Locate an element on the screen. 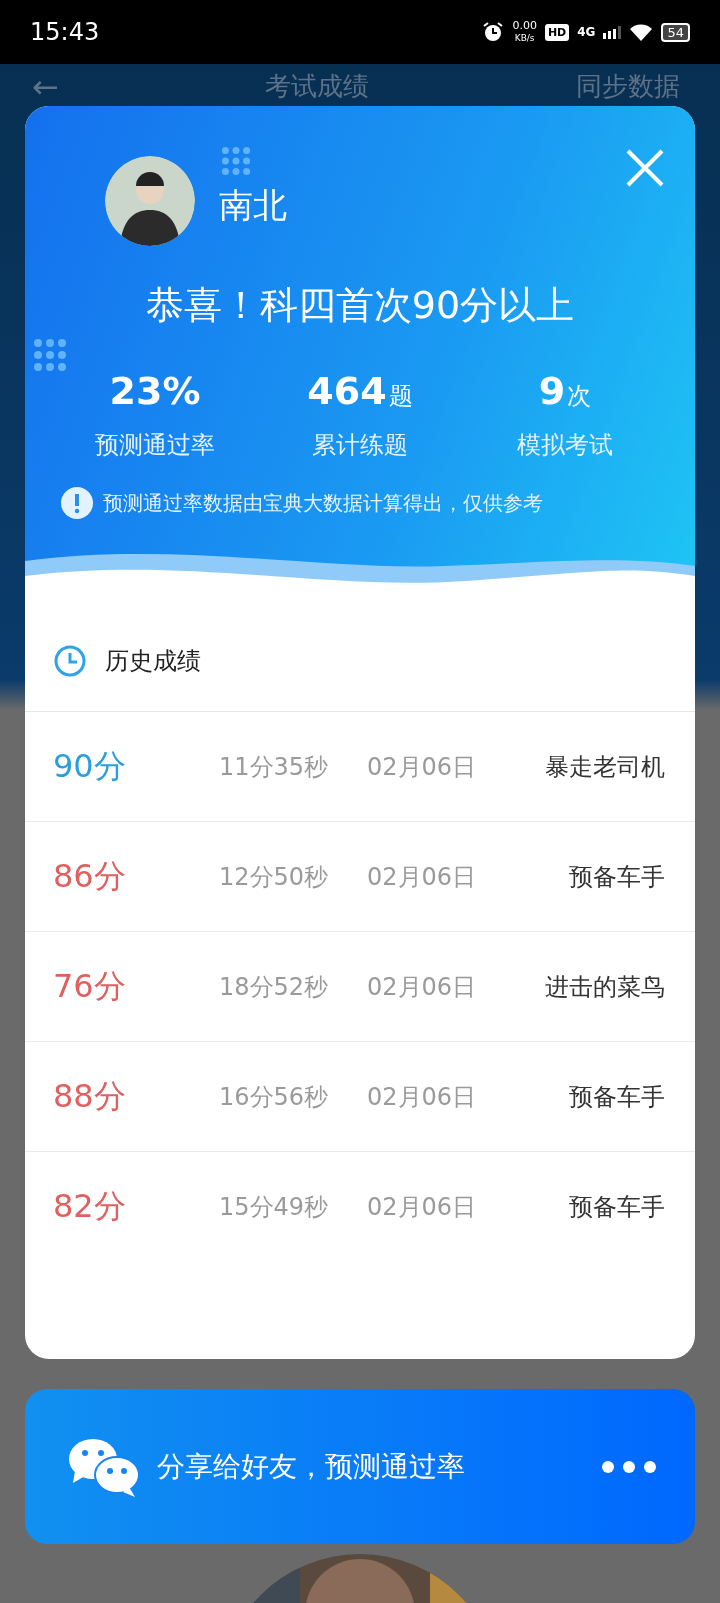  stat-label: 预测通过率 is located at coordinates (155, 445).